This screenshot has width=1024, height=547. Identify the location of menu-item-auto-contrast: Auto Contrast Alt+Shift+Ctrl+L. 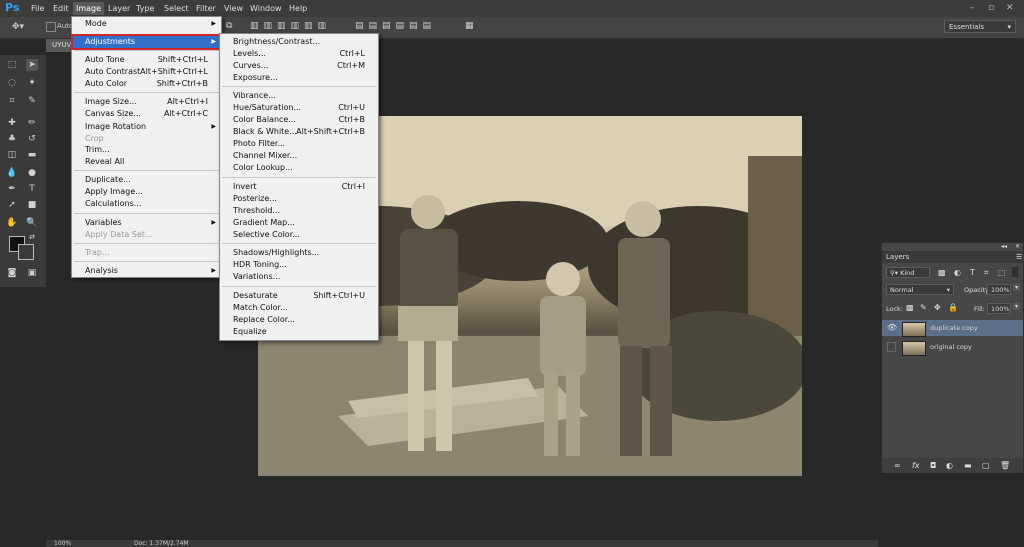
(146, 72).